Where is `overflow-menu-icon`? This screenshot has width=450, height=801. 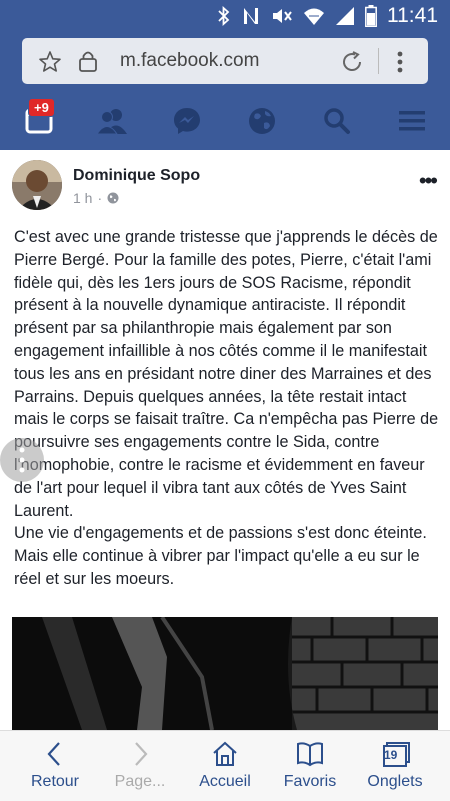
overflow-menu-icon is located at coordinates (400, 62).